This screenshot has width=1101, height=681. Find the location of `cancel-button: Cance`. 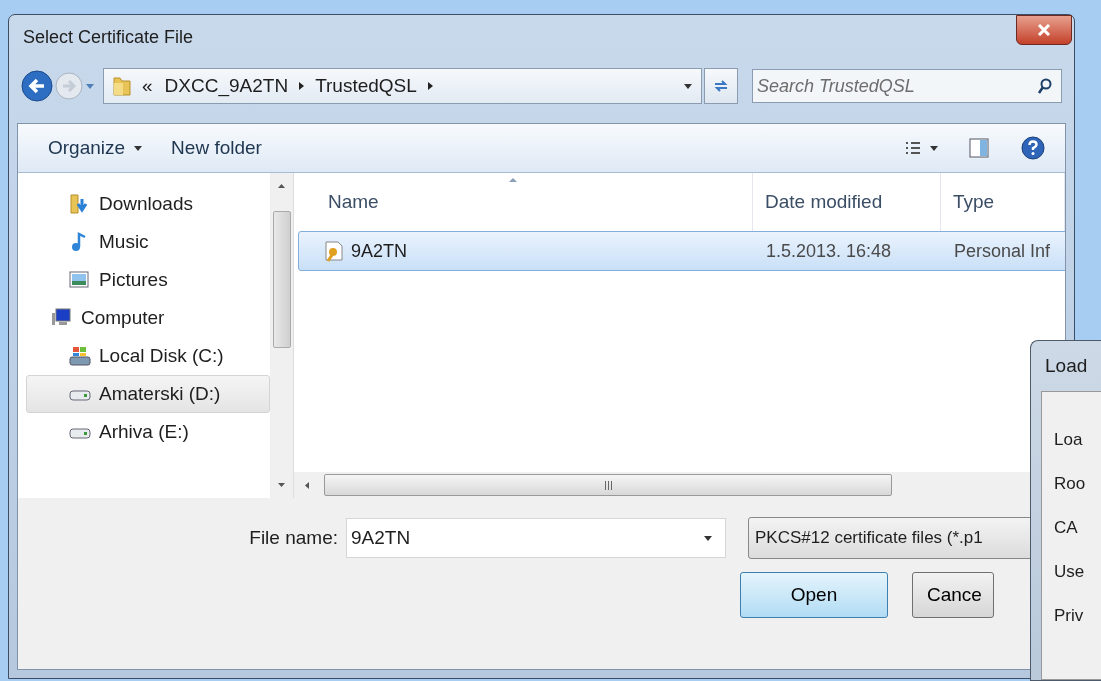

cancel-button: Cance is located at coordinates (953, 595).